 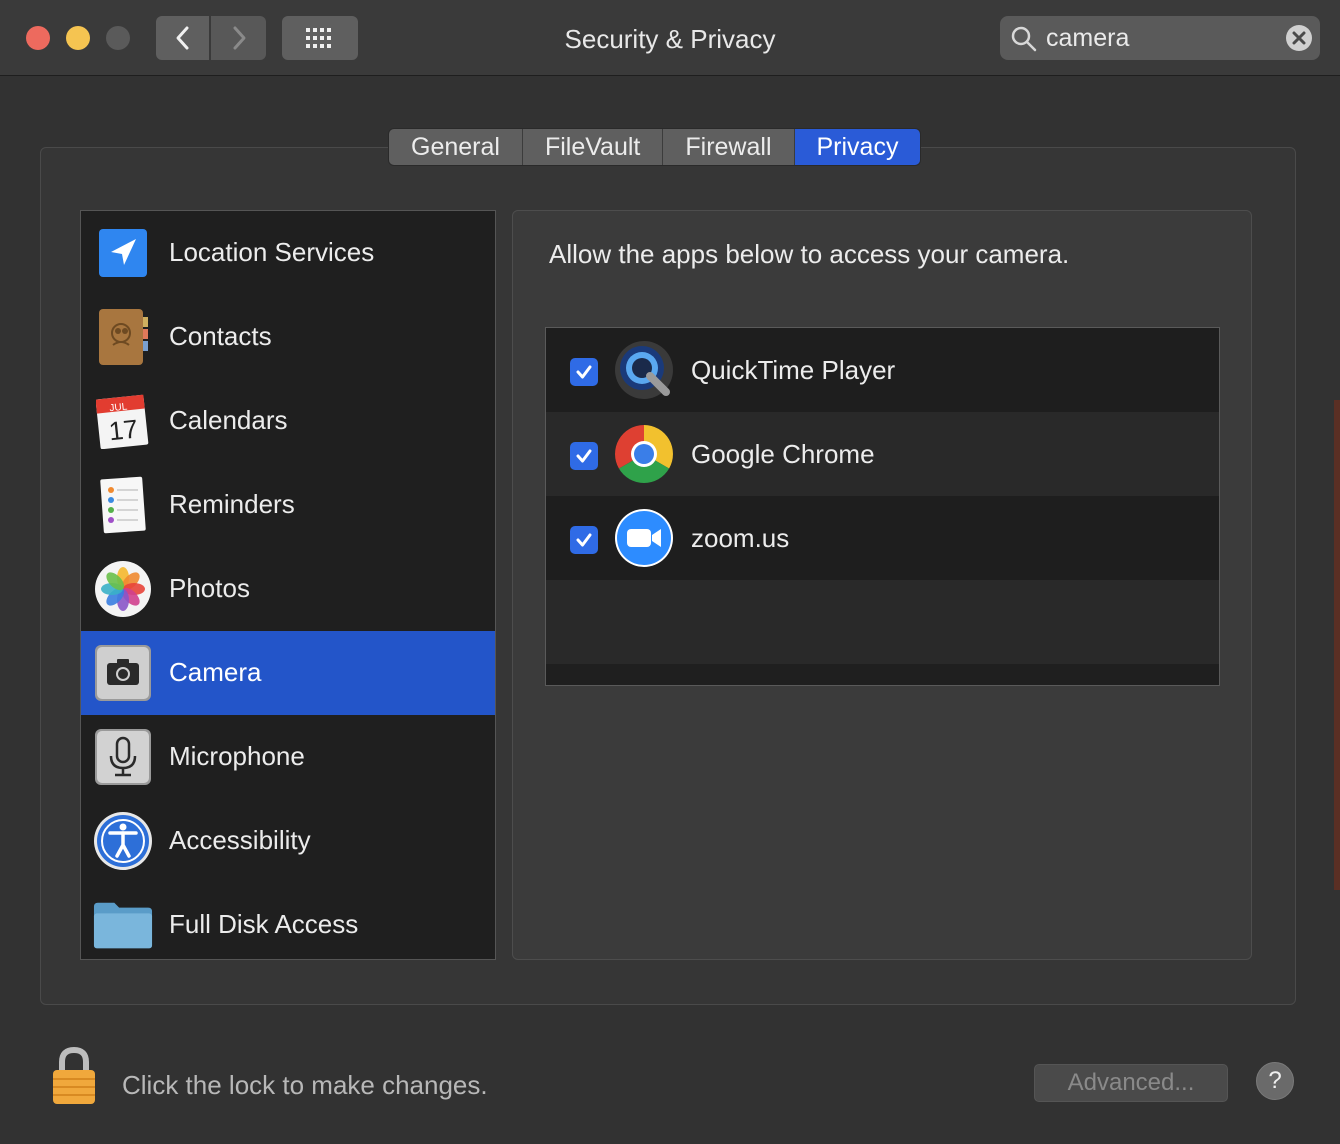 What do you see at coordinates (228, 420) in the screenshot?
I see `sidebar-item-label: Calendars` at bounding box center [228, 420].